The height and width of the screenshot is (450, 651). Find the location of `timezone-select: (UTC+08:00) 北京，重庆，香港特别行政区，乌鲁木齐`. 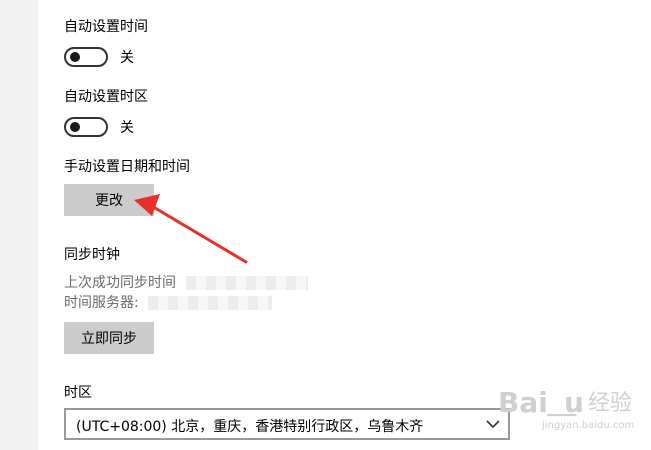

timezone-select: (UTC+08:00) 北京，重庆，香港特别行政区，乌鲁木齐 is located at coordinates (287, 424).